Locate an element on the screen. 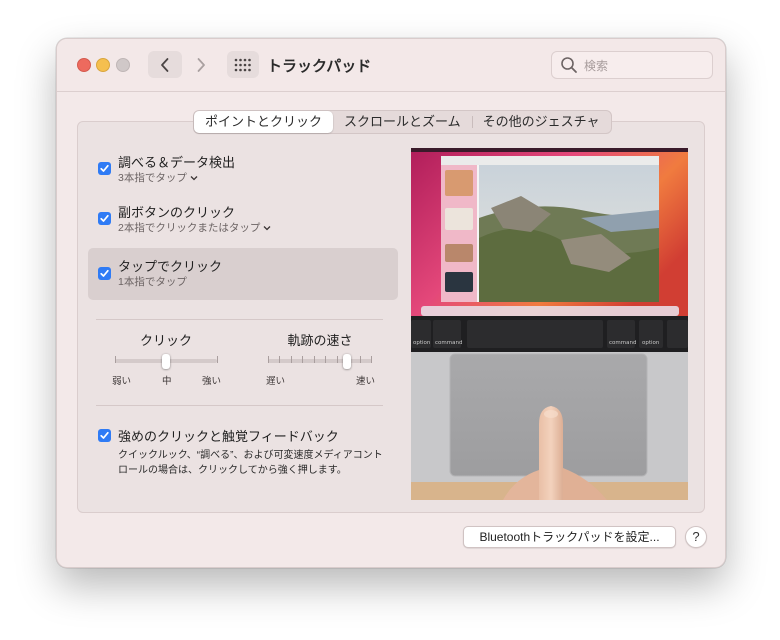 This screenshot has height=640, width=780. close-button is located at coordinates (84, 65).